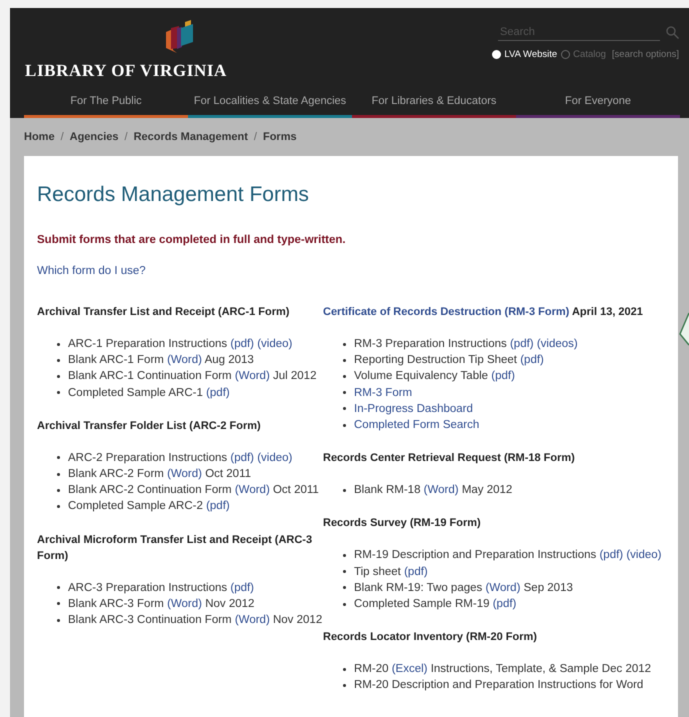 The image size is (689, 717). Describe the element at coordinates (421, 376) in the screenshot. I see `item-text: Volume Equivalency Table` at that location.